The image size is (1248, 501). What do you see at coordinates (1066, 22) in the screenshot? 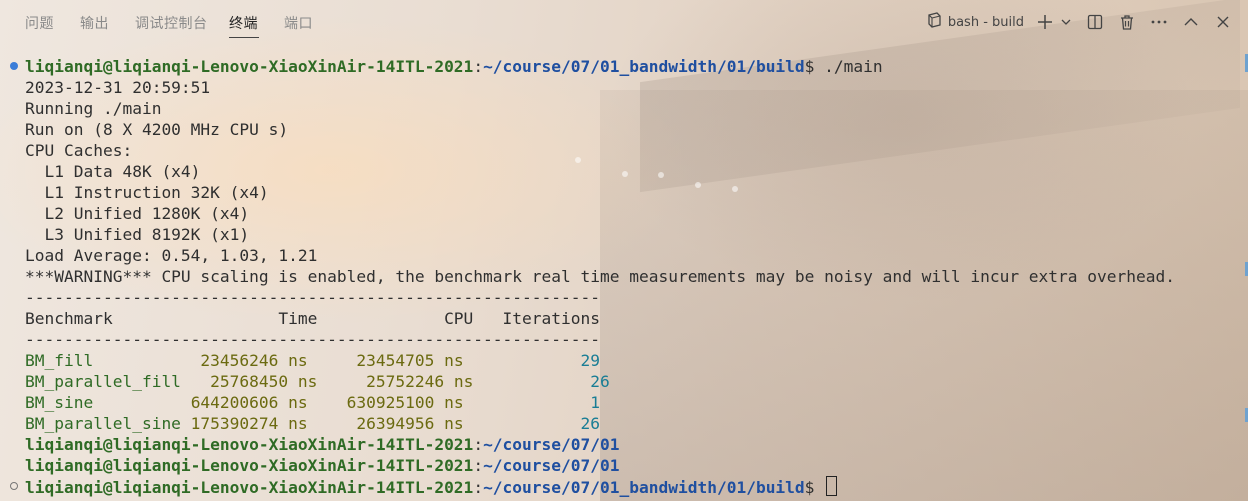
I see `chevron-down-icon` at bounding box center [1066, 22].